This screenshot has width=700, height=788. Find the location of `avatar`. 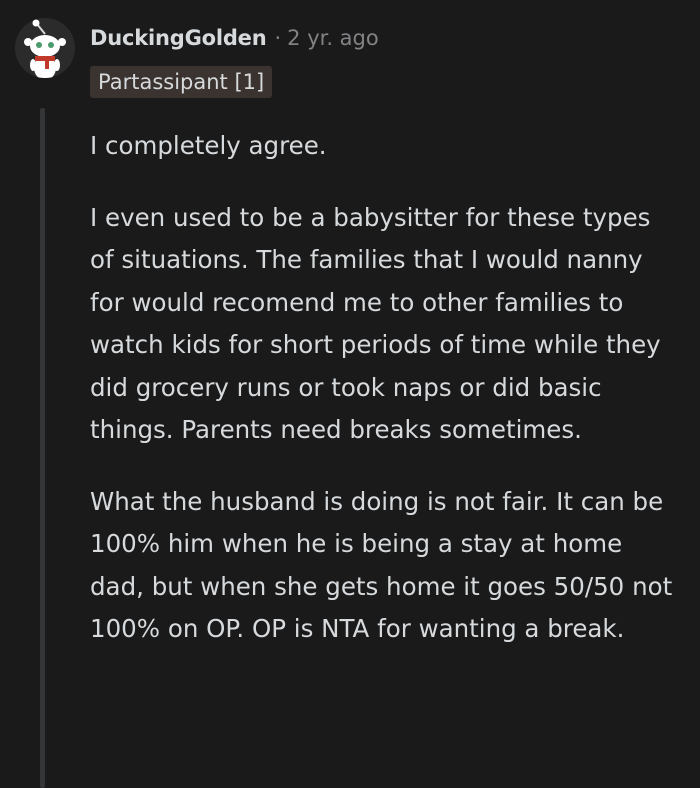

avatar is located at coordinates (45, 48).